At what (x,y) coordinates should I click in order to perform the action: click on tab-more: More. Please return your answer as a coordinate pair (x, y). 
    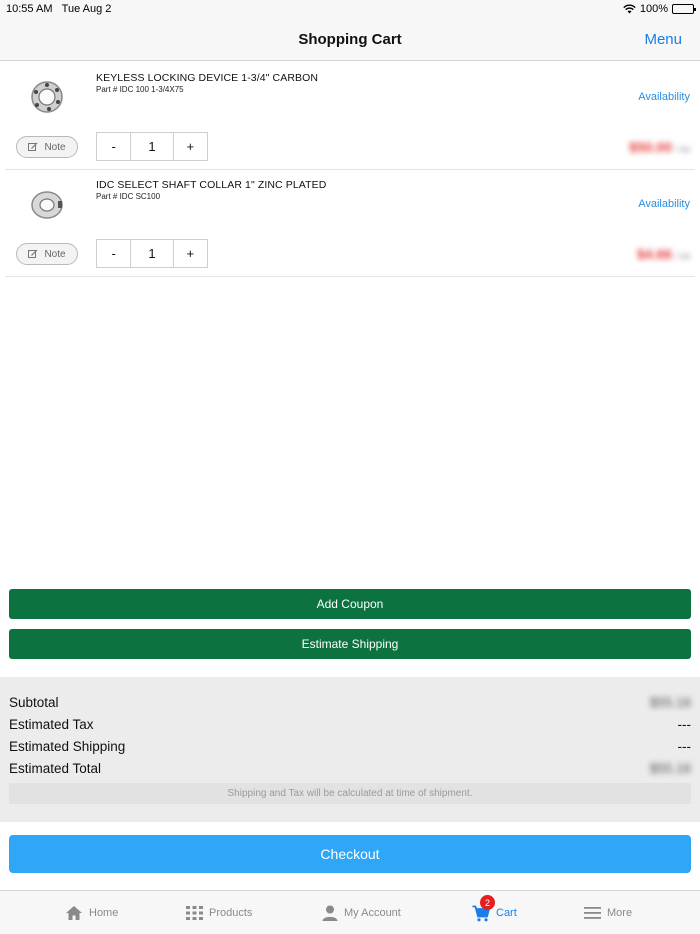
    Looking at the image, I should click on (608, 912).